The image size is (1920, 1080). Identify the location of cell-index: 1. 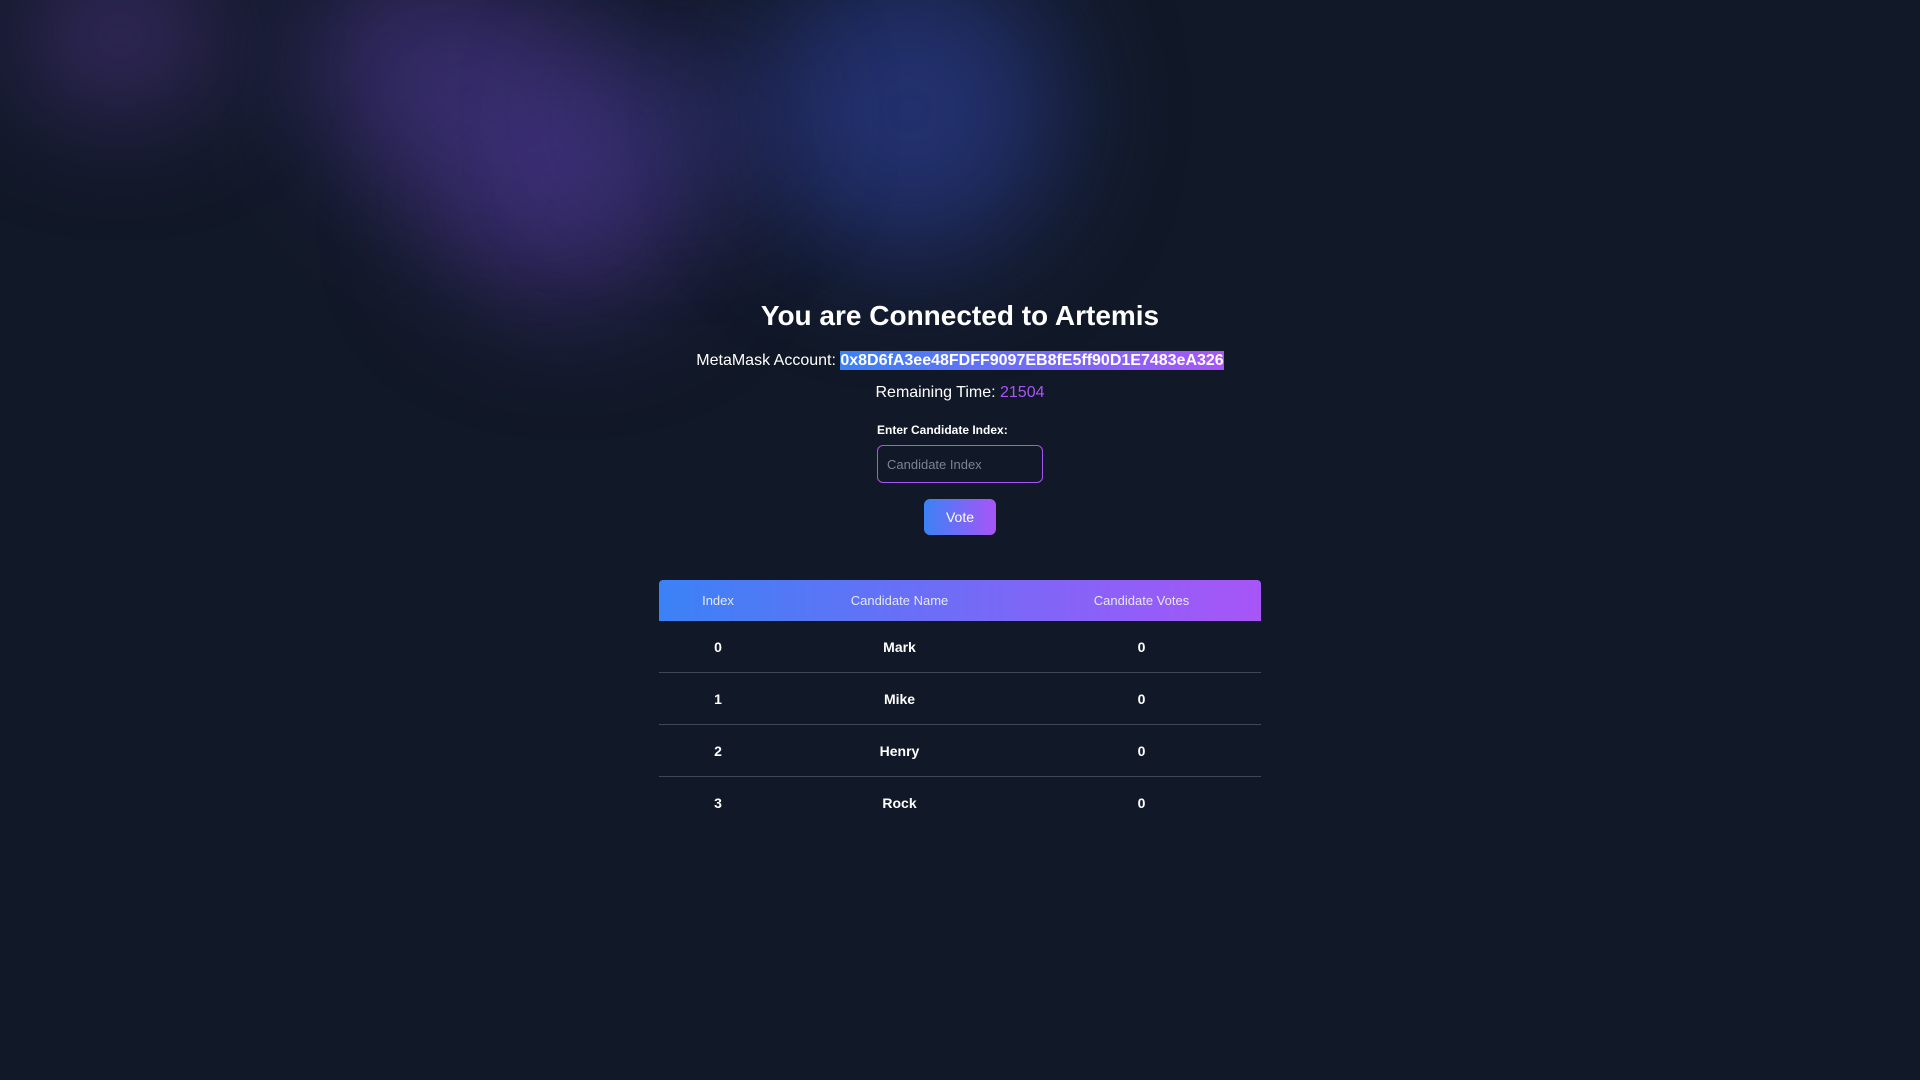
(718, 698).